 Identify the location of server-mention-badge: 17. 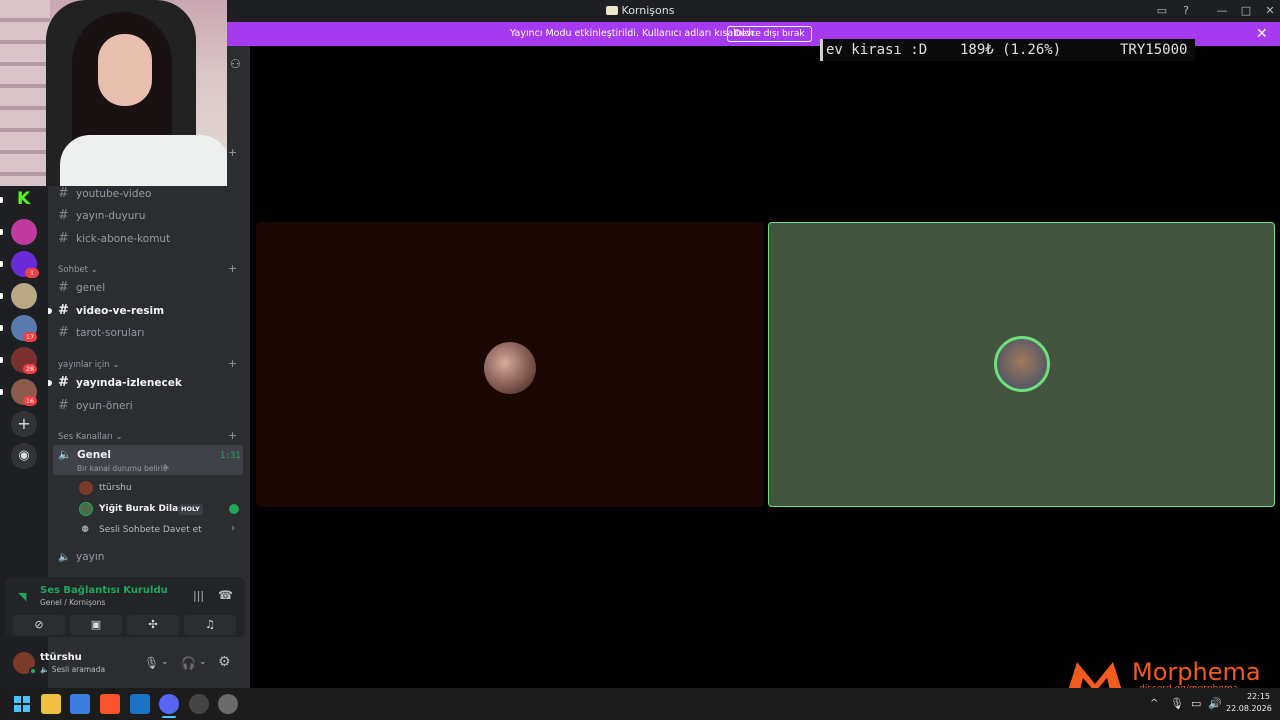
(30, 337).